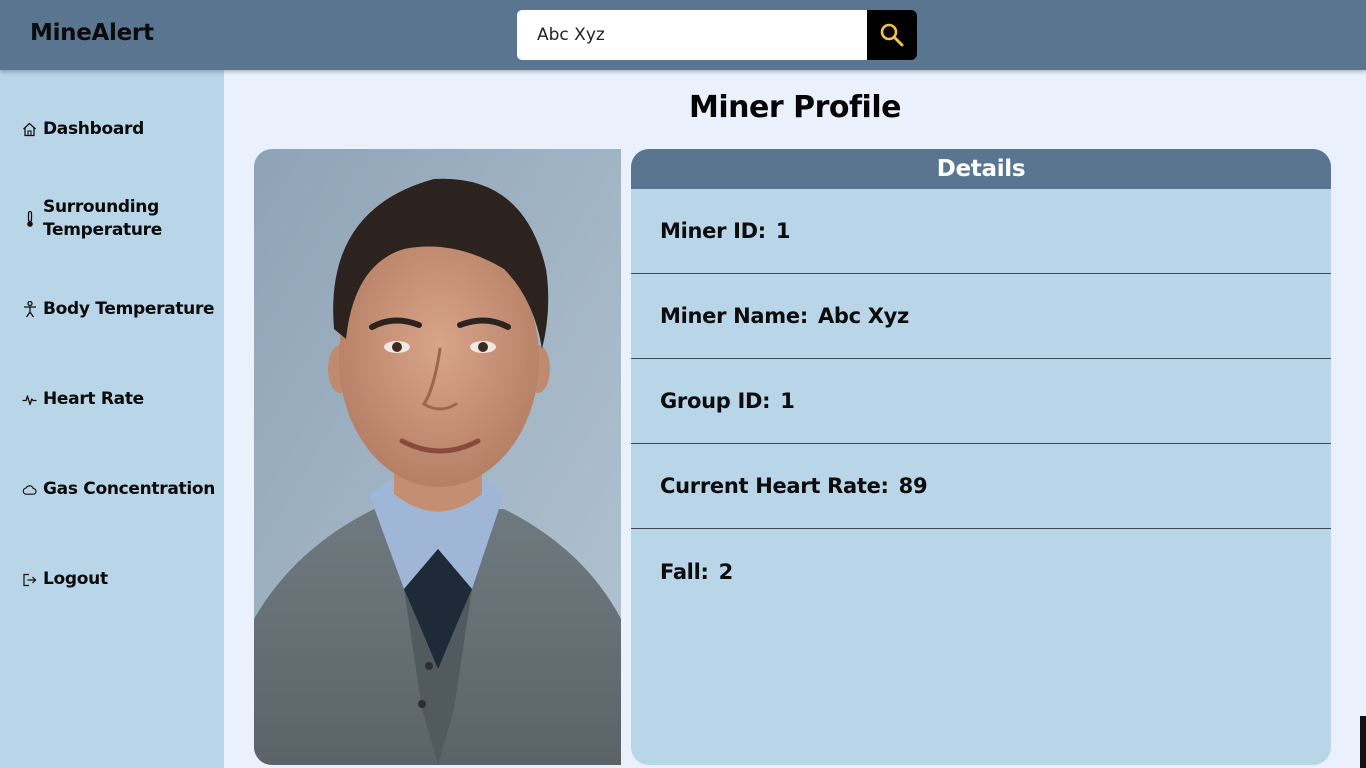 This screenshot has width=1366, height=768. What do you see at coordinates (981, 169) in the screenshot?
I see `details-heading: Details` at bounding box center [981, 169].